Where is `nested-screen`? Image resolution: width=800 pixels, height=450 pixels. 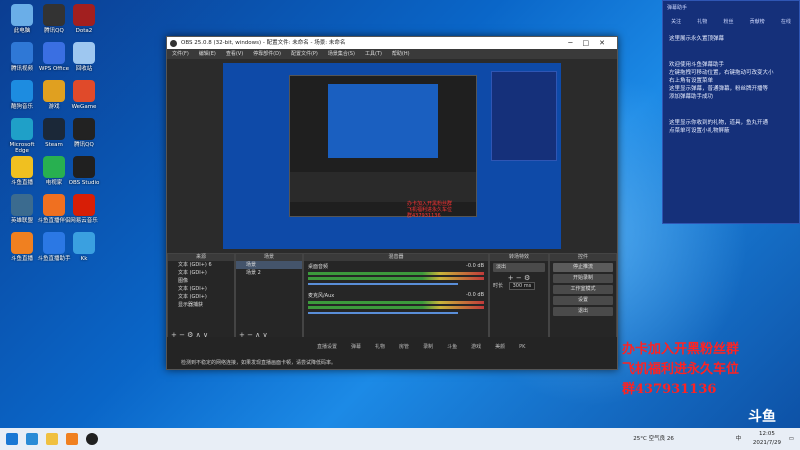 nested-screen is located at coordinates (383, 121).